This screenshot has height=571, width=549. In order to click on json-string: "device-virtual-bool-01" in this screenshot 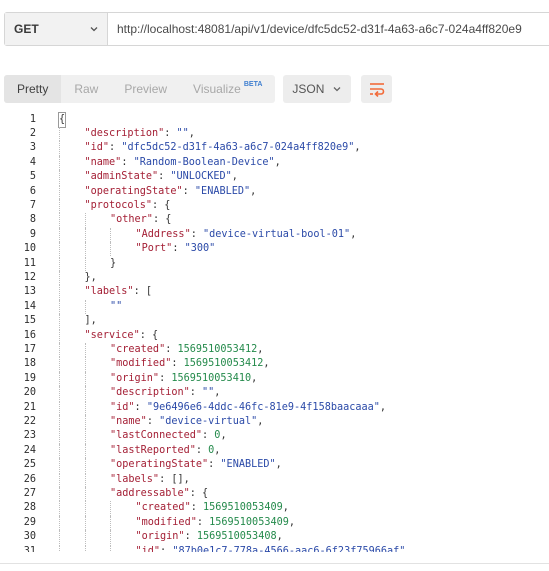, I will do `click(276, 234)`.